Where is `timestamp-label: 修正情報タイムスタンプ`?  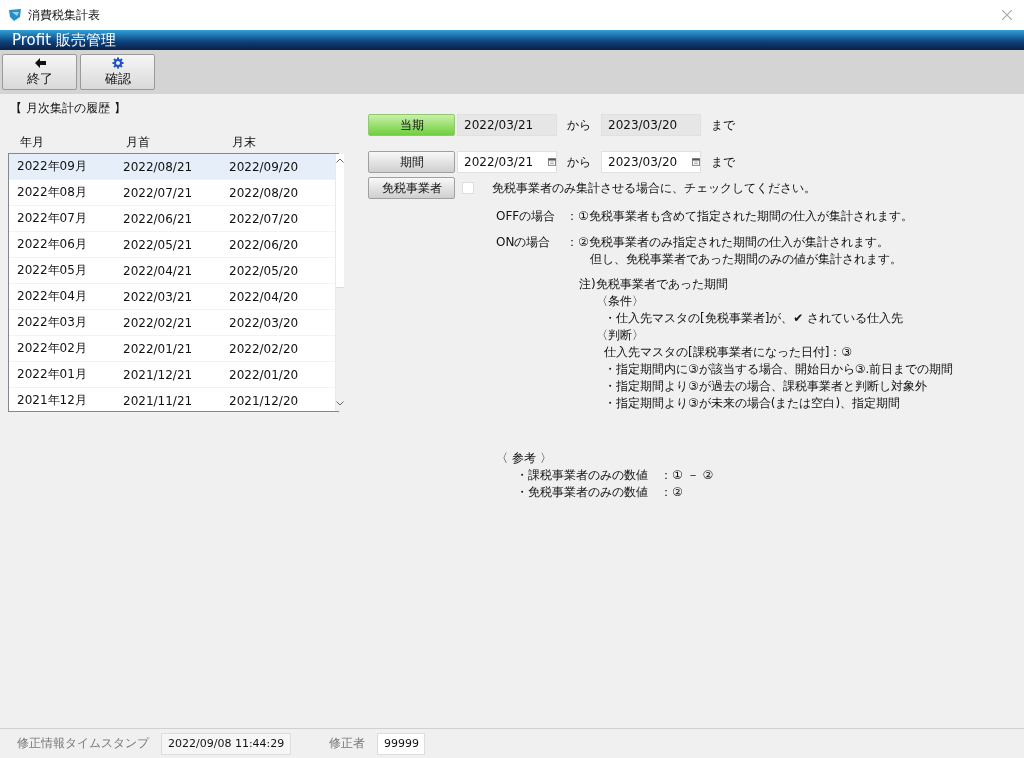 timestamp-label: 修正情報タイムスタンプ is located at coordinates (83, 743).